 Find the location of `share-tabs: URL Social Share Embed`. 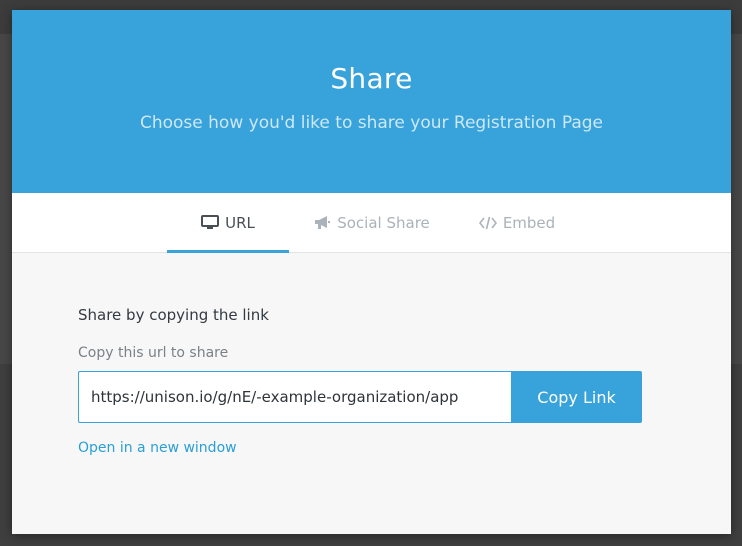

share-tabs: URL Social Share Embed is located at coordinates (371, 223).